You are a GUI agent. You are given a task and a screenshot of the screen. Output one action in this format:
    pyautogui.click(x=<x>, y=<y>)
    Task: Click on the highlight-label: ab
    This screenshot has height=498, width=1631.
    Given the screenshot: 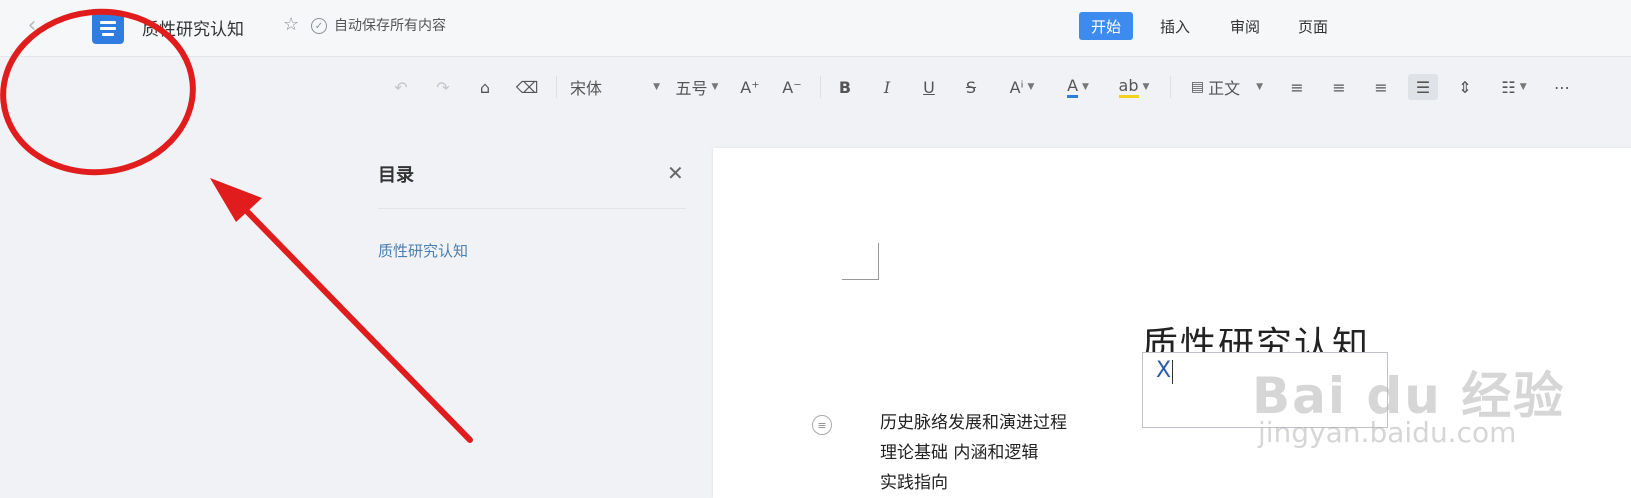 What is the action you would take?
    pyautogui.click(x=1128, y=87)
    